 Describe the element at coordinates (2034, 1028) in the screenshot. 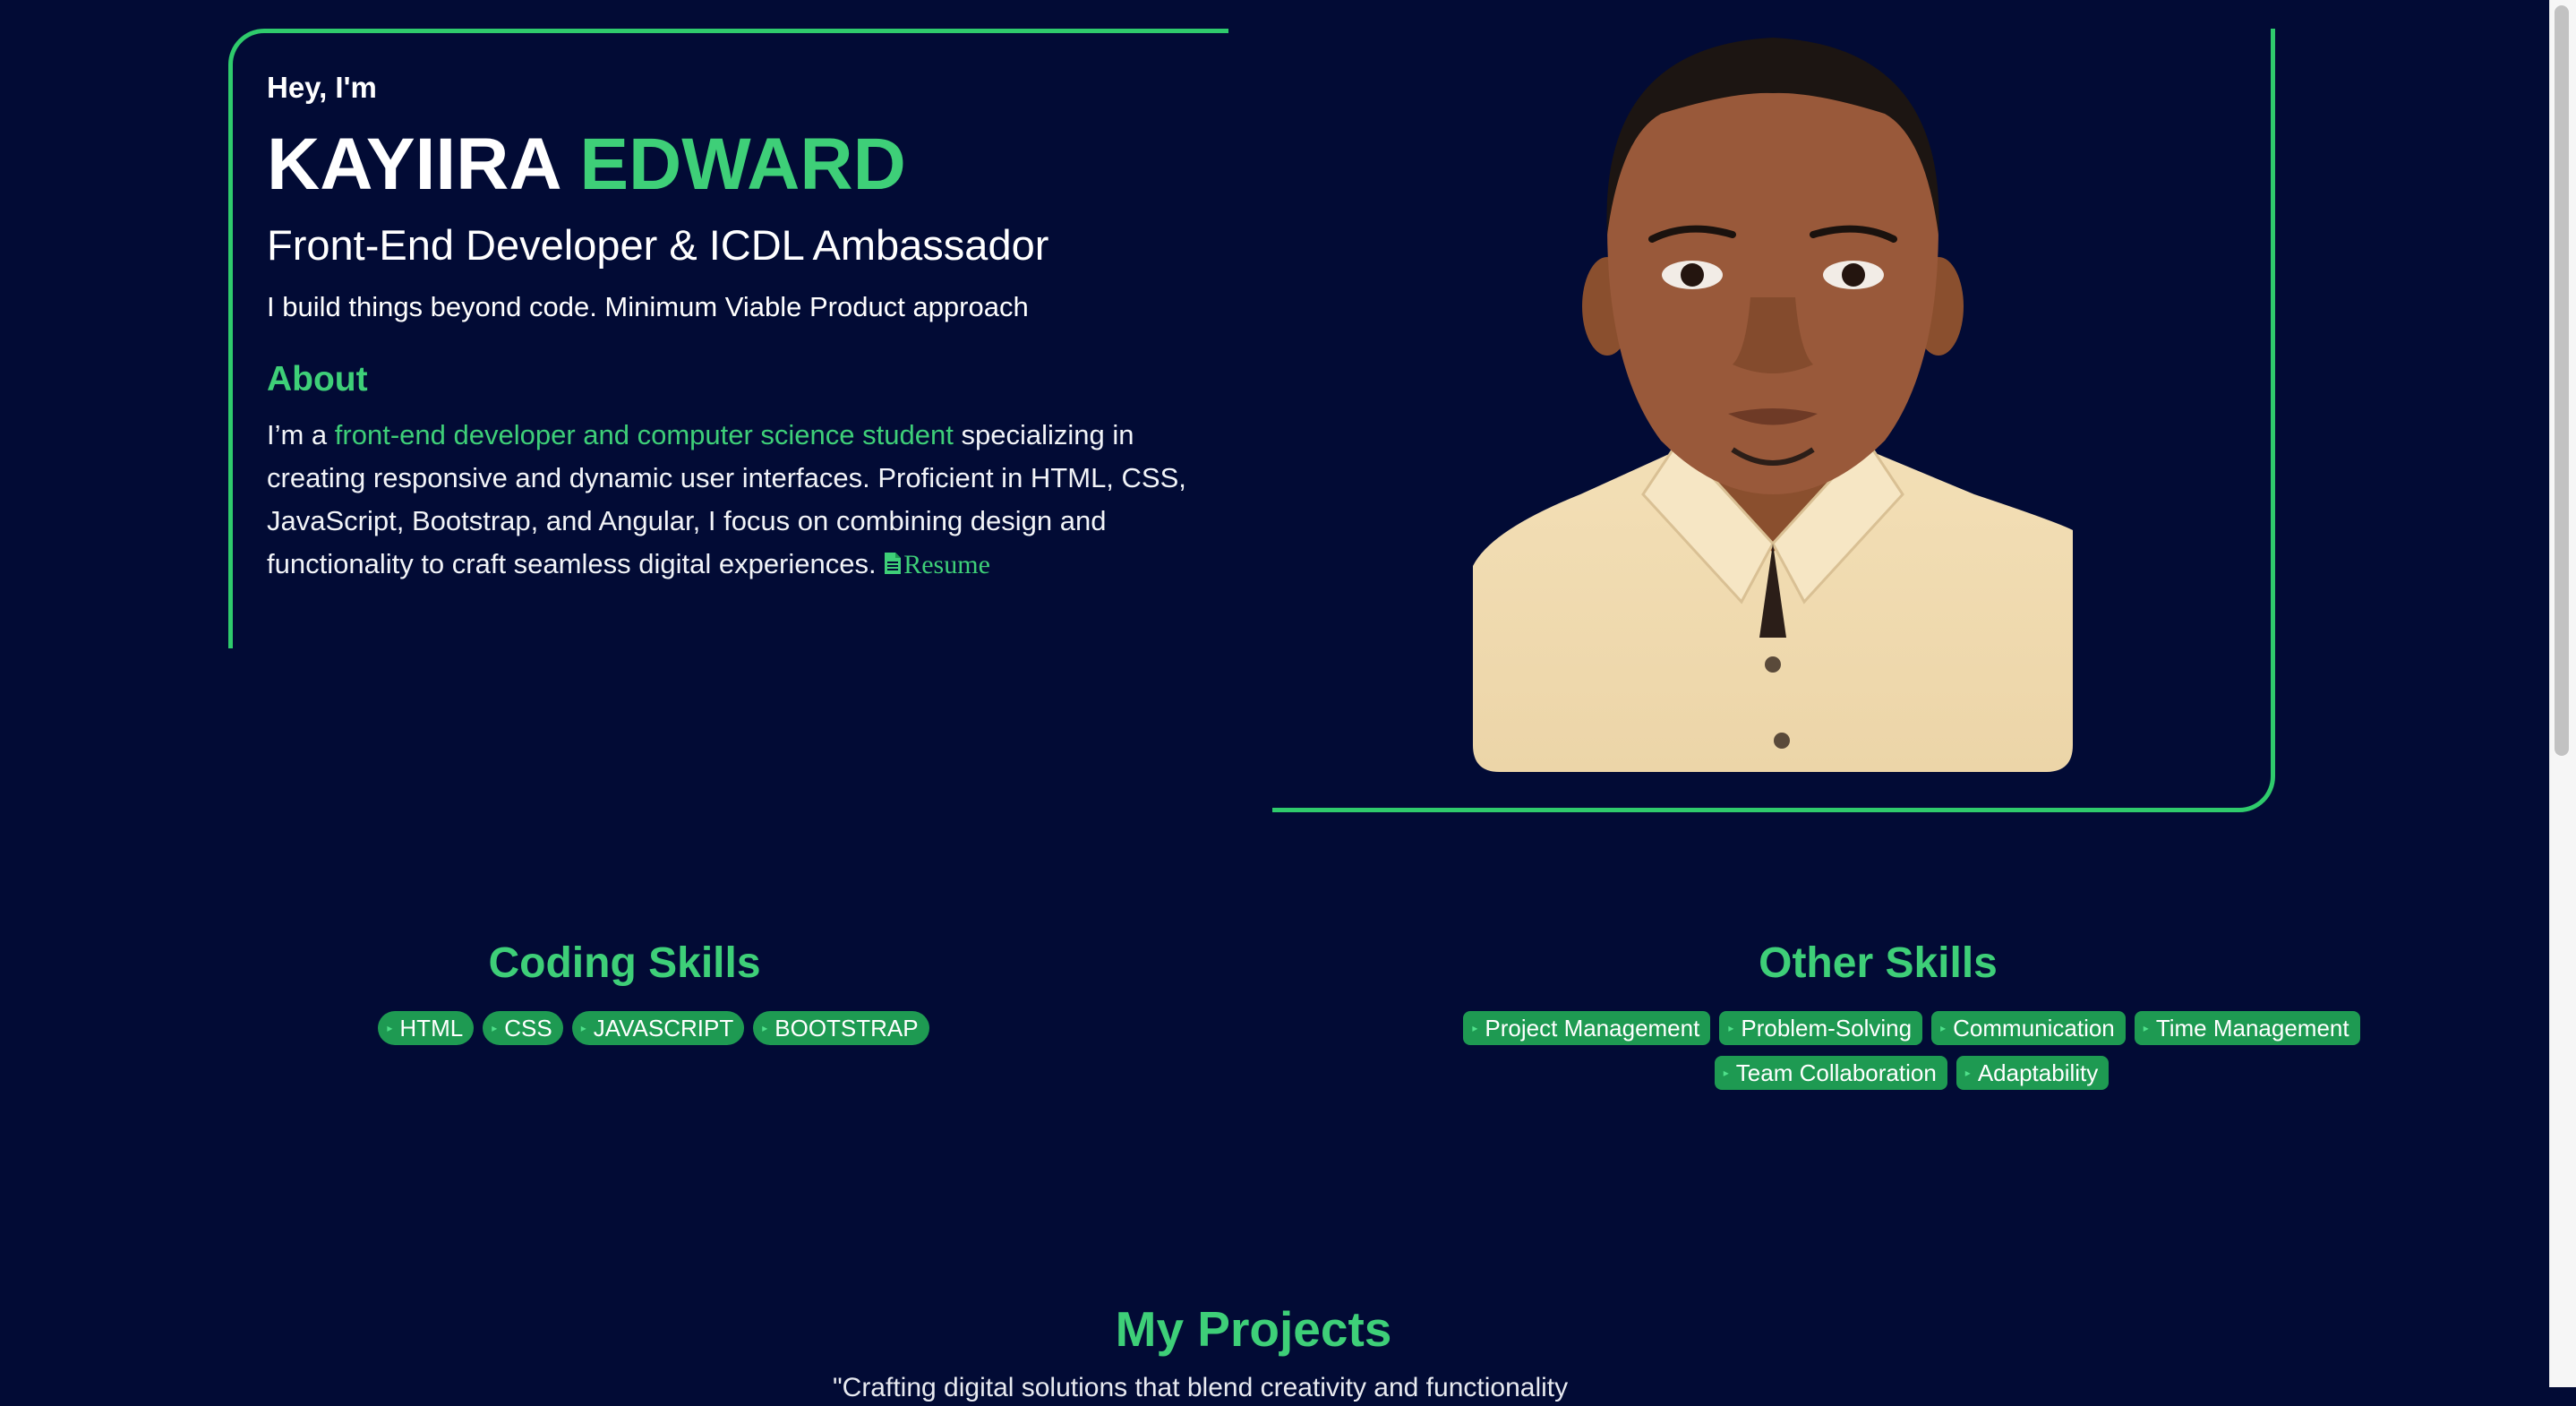

I see `skill-label: Communication` at that location.